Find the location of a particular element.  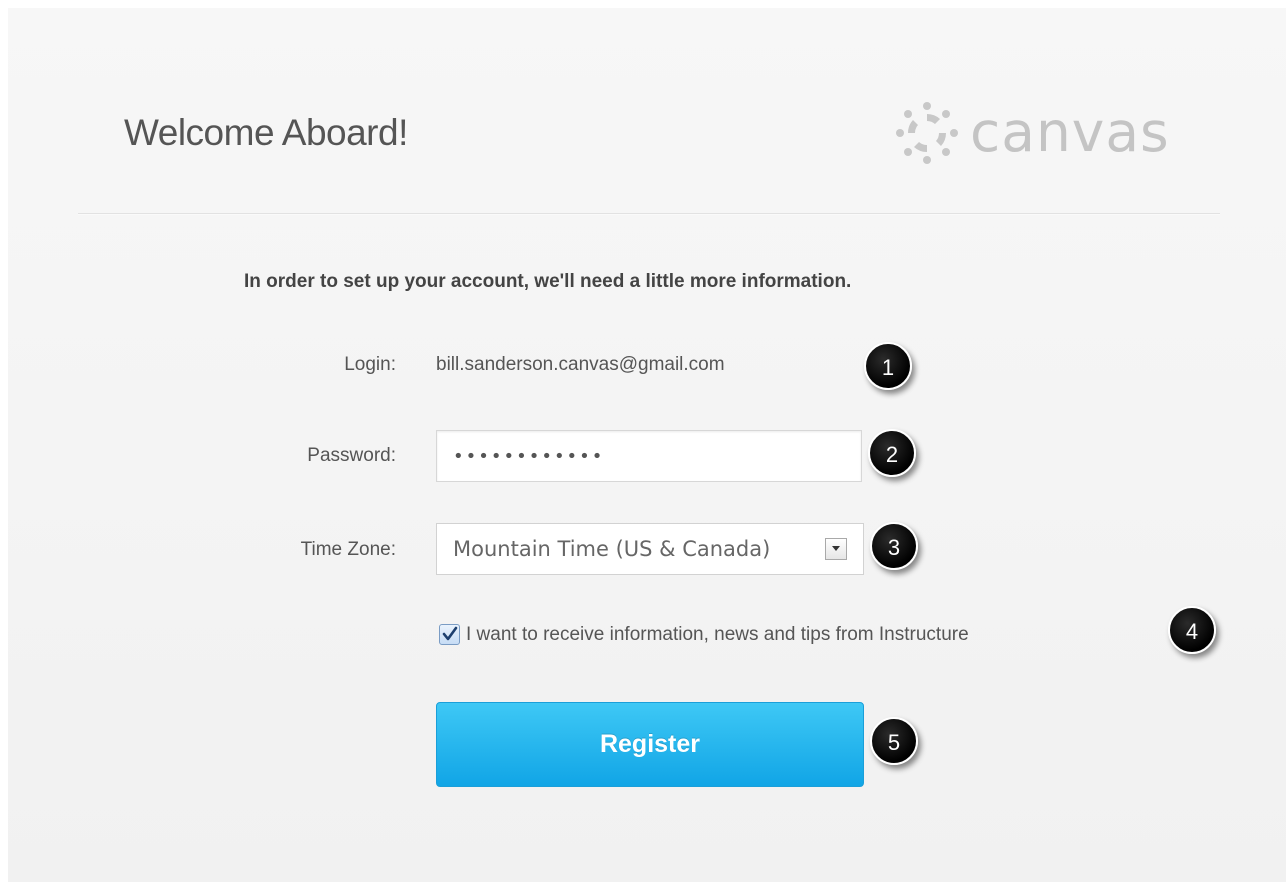

page-title: Welcome Aboard! is located at coordinates (266, 132).